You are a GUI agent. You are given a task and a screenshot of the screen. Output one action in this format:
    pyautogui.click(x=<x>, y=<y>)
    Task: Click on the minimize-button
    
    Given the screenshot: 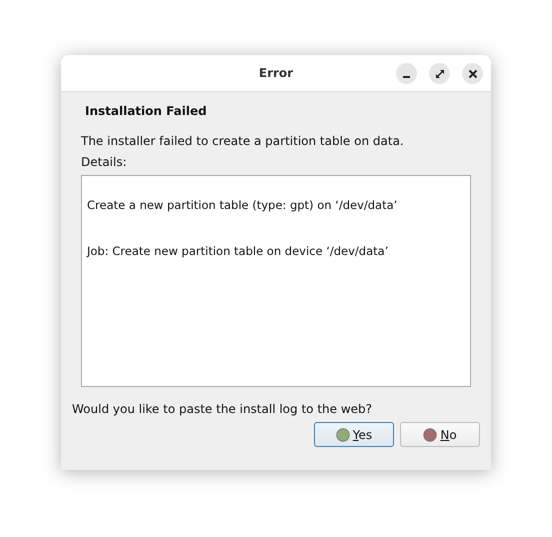 What is the action you would take?
    pyautogui.click(x=406, y=73)
    